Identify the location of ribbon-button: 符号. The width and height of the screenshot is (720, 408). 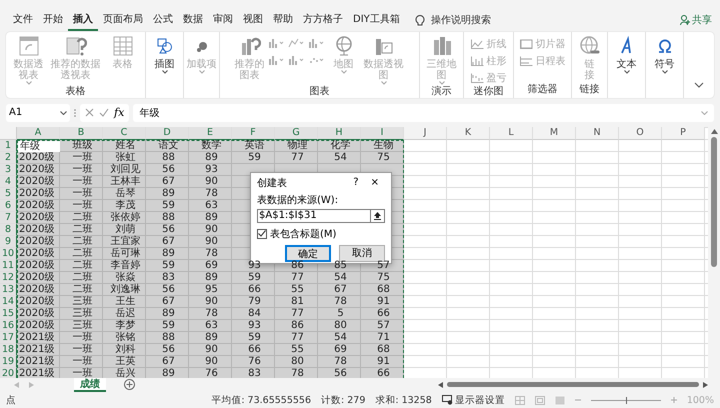
(664, 59).